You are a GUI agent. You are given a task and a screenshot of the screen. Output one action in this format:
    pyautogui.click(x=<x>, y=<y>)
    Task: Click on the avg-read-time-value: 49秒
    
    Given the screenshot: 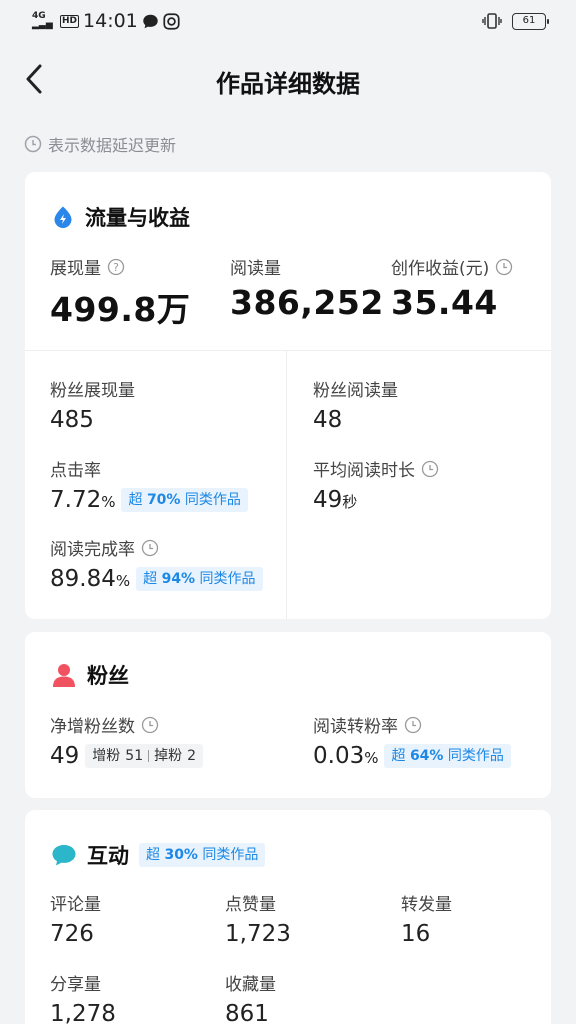 What is the action you would take?
    pyautogui.click(x=335, y=500)
    